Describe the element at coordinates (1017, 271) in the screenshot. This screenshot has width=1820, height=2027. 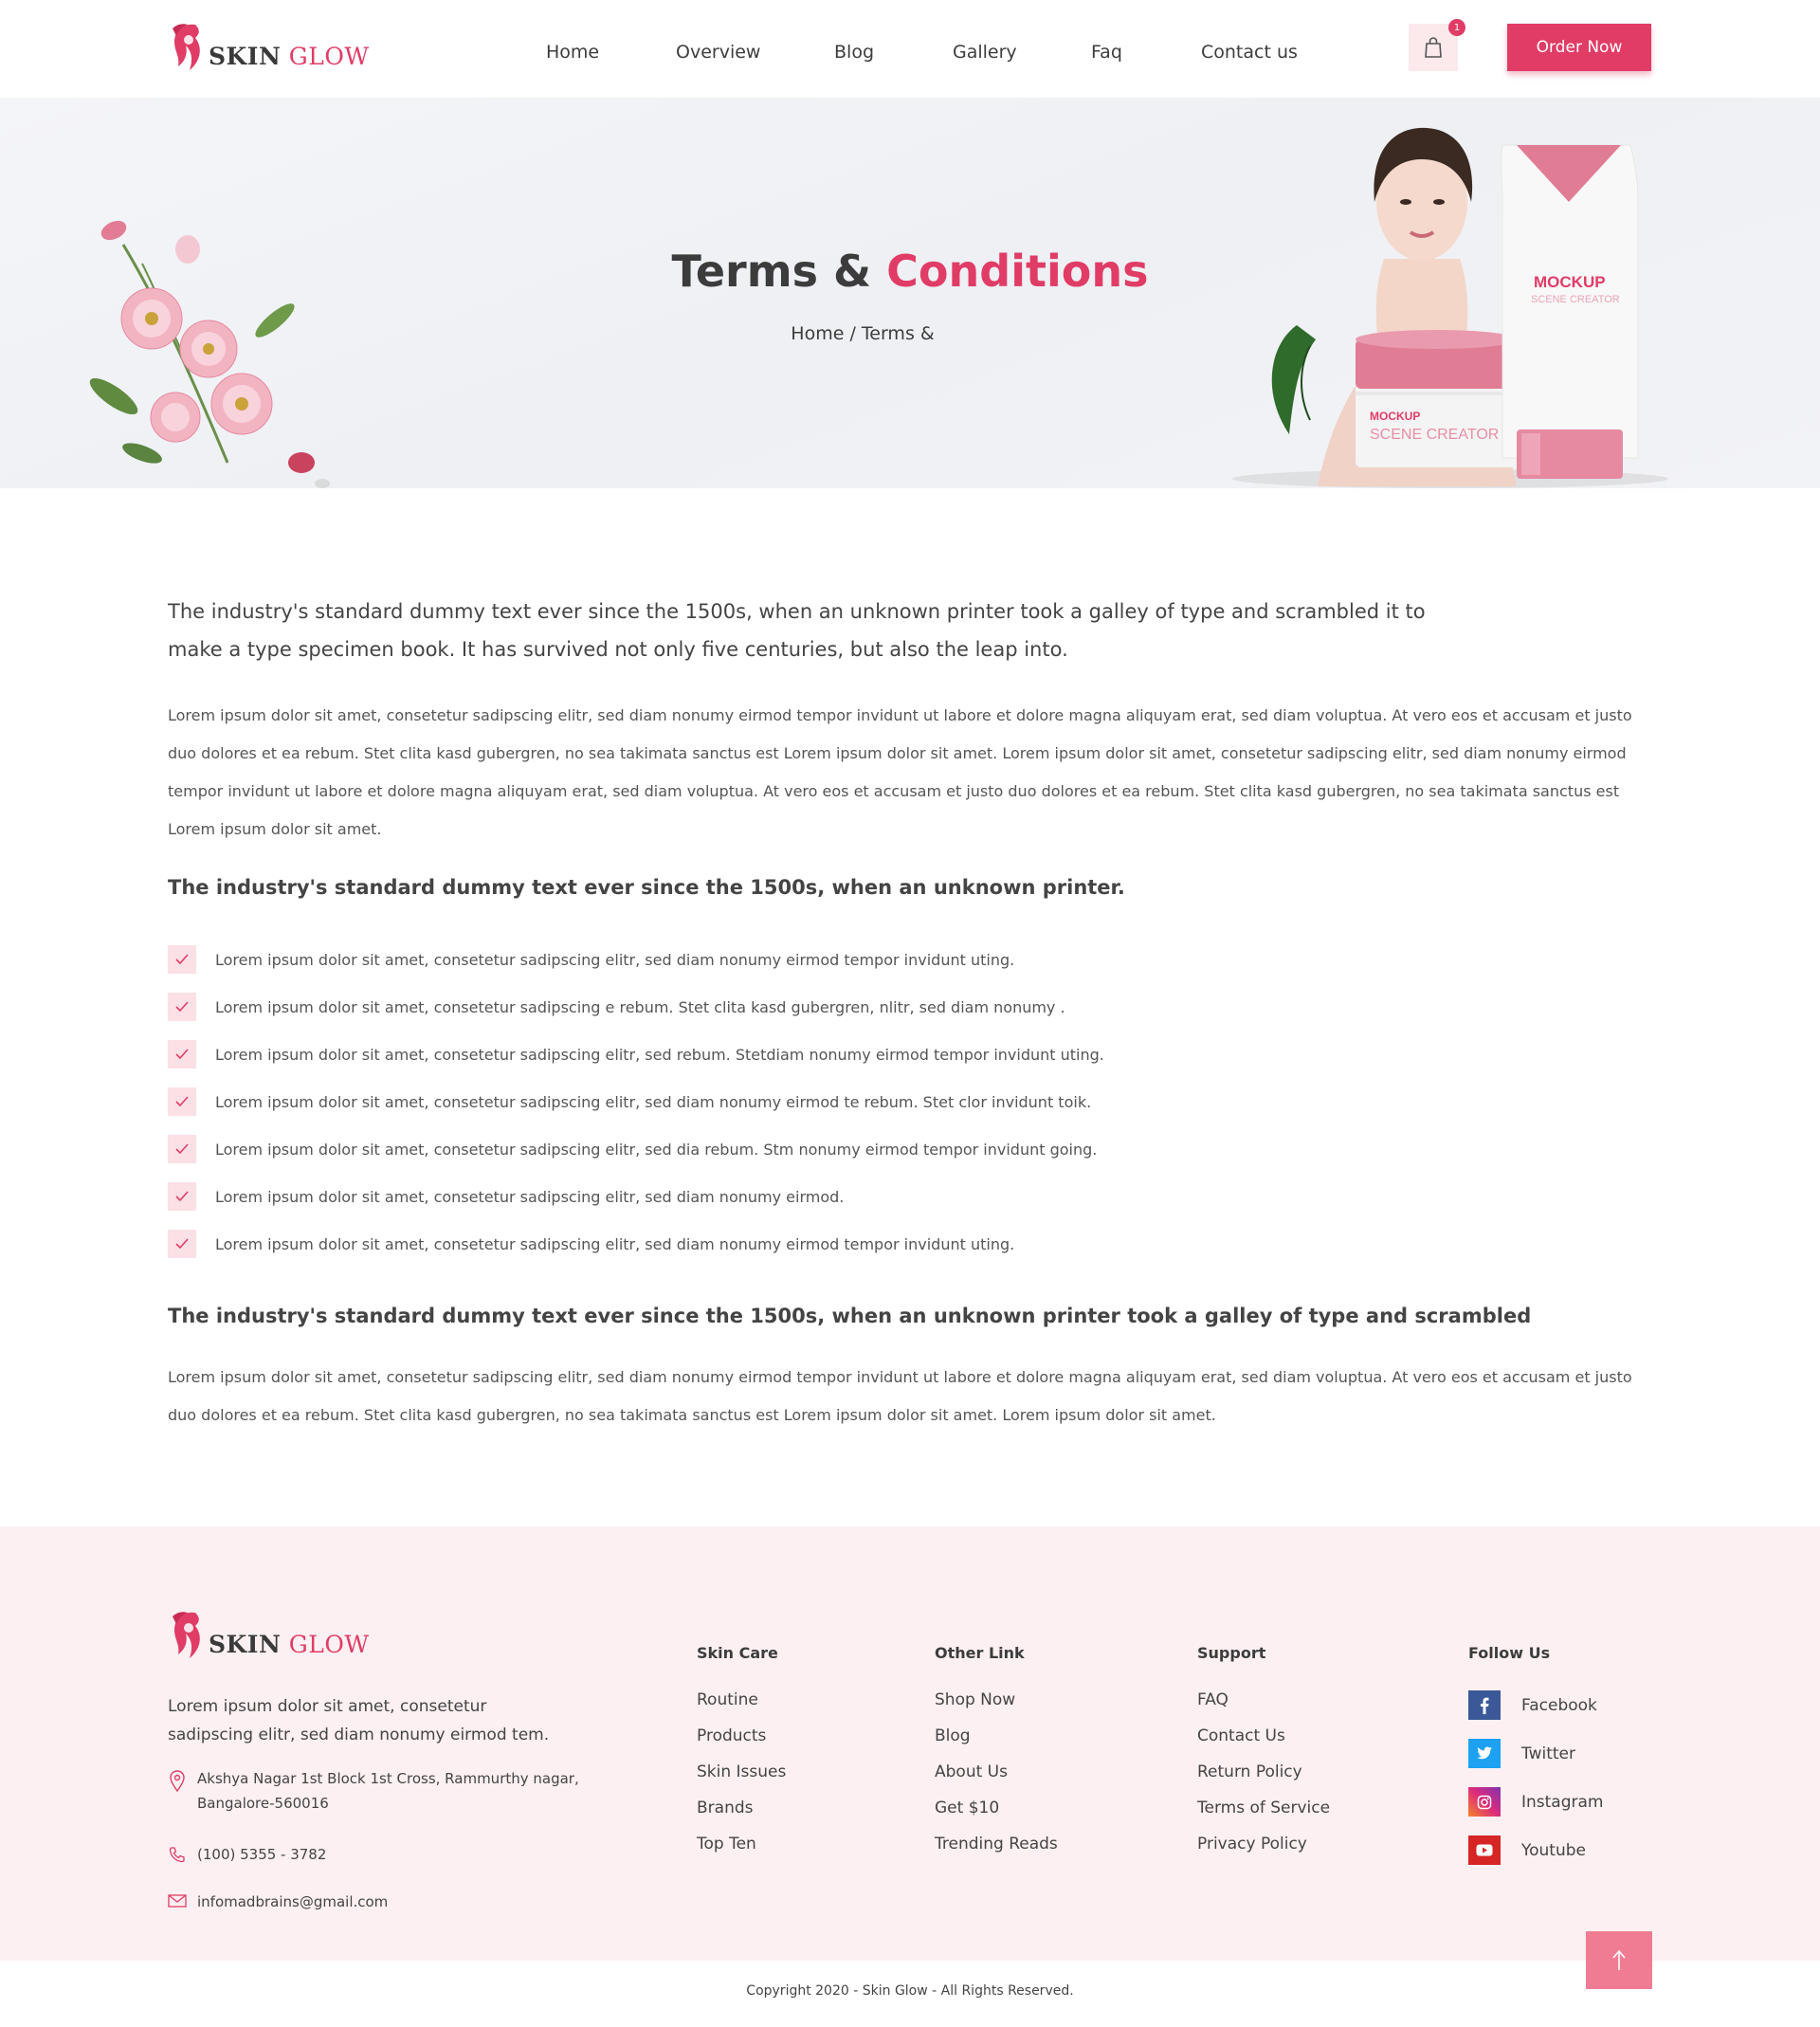
I see `page-title-part2: Conditions` at that location.